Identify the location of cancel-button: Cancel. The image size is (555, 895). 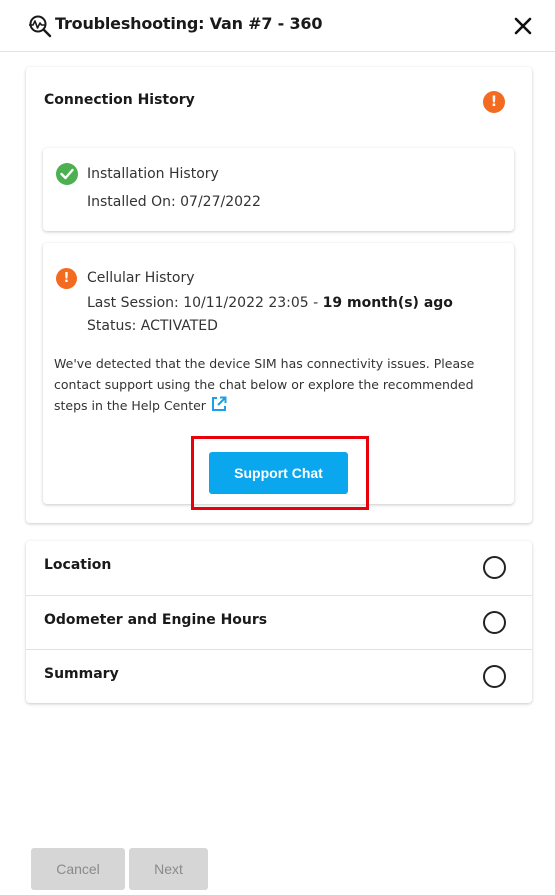
(78, 869).